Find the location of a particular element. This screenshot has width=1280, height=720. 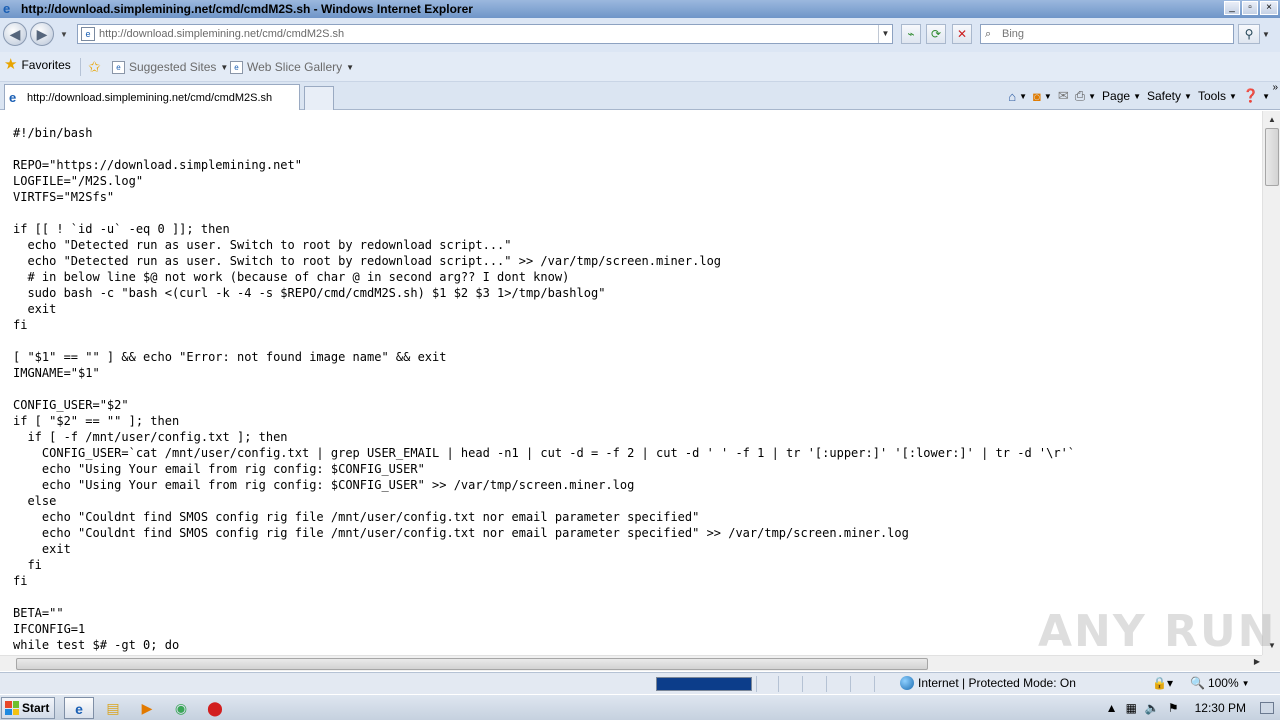

favorites-button: ★ Favorites is located at coordinates (37, 64).